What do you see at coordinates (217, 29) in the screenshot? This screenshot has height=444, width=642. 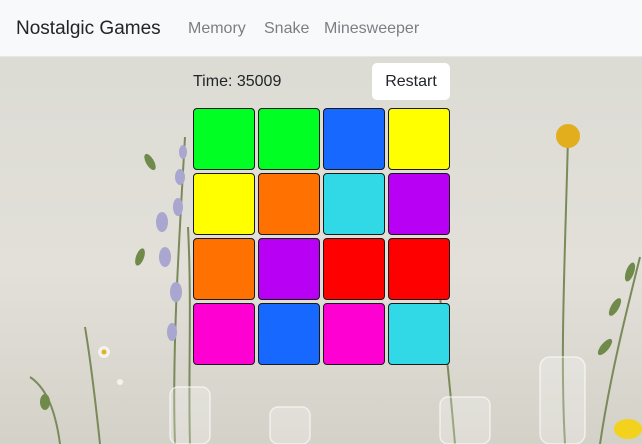 I see `nav-link-memory: Memory` at bounding box center [217, 29].